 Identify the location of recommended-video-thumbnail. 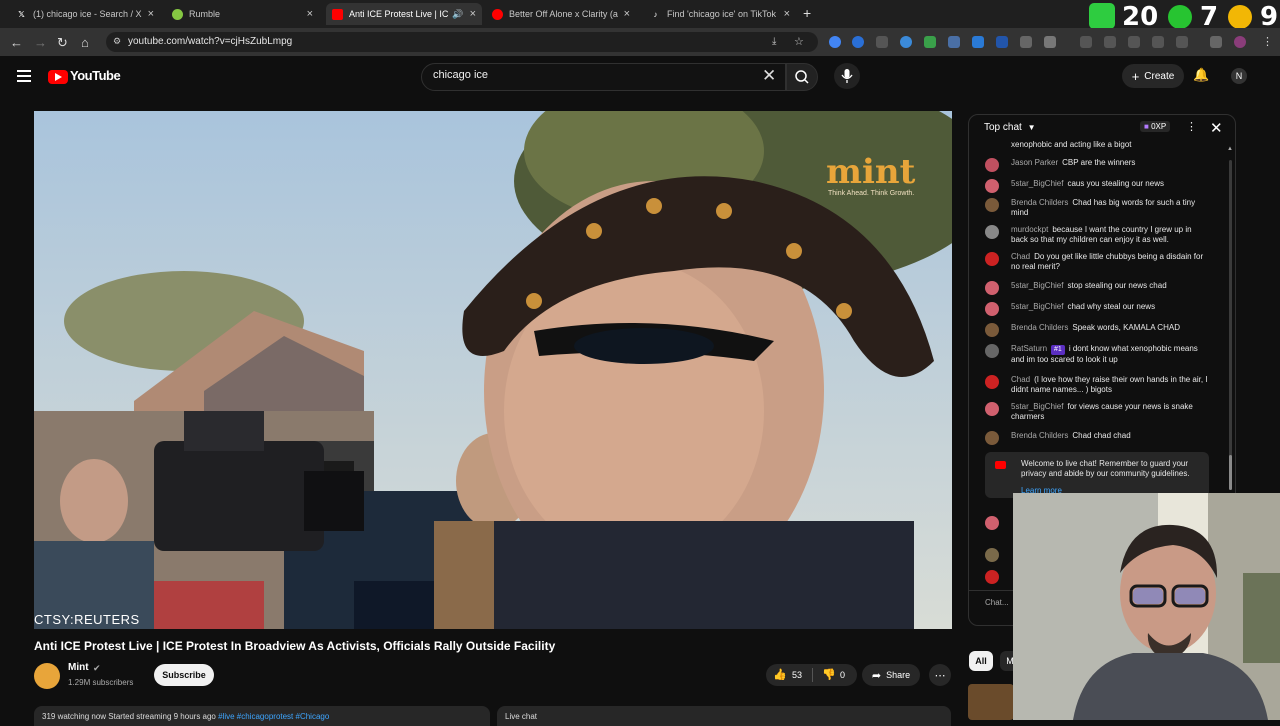
(991, 702).